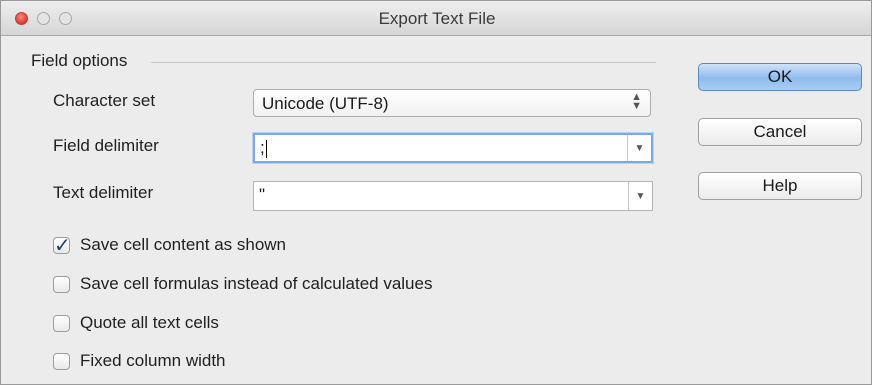  I want to click on field-delimiter-label: Field delimiter, so click(106, 145).